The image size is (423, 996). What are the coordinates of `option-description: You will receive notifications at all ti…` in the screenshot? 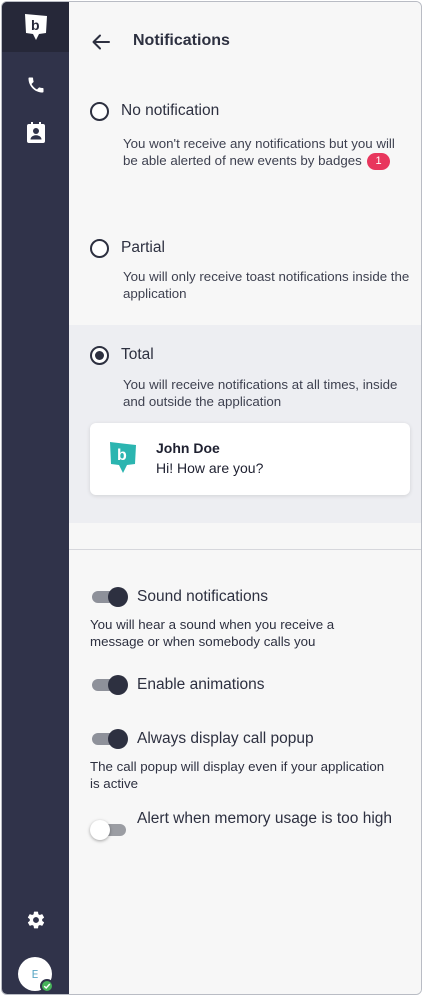 It's located at (260, 393).